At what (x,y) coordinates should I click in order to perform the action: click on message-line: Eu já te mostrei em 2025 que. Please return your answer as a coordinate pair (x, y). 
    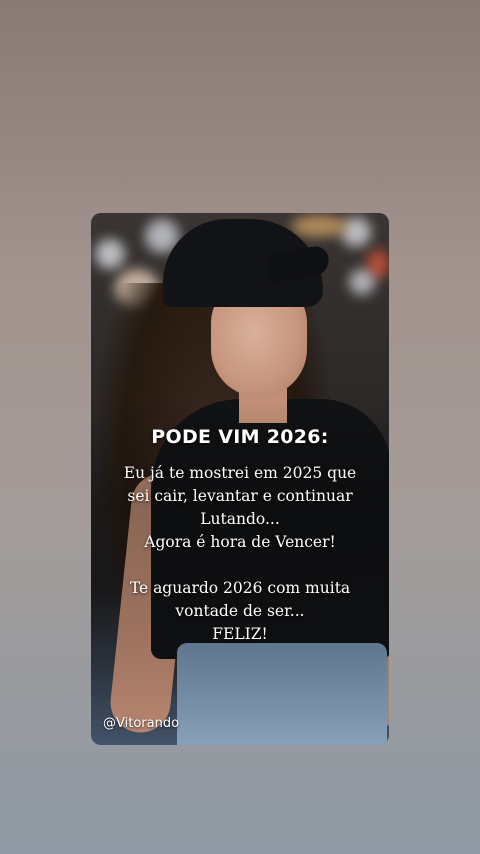
    Looking at the image, I should click on (240, 473).